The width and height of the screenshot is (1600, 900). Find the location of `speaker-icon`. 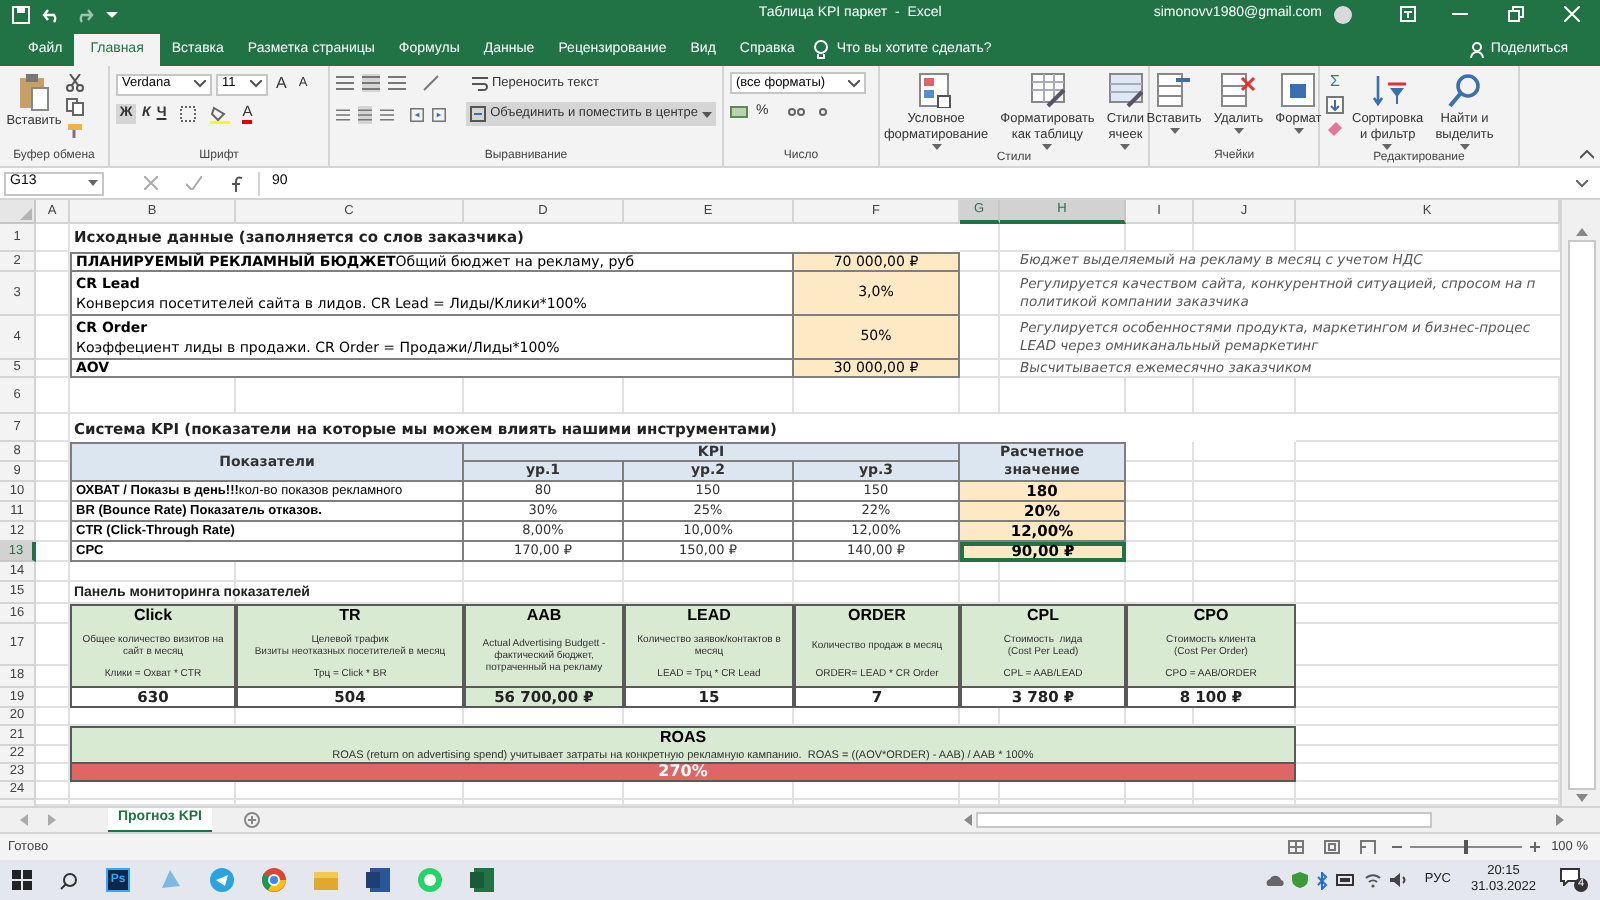

speaker-icon is located at coordinates (1399, 880).